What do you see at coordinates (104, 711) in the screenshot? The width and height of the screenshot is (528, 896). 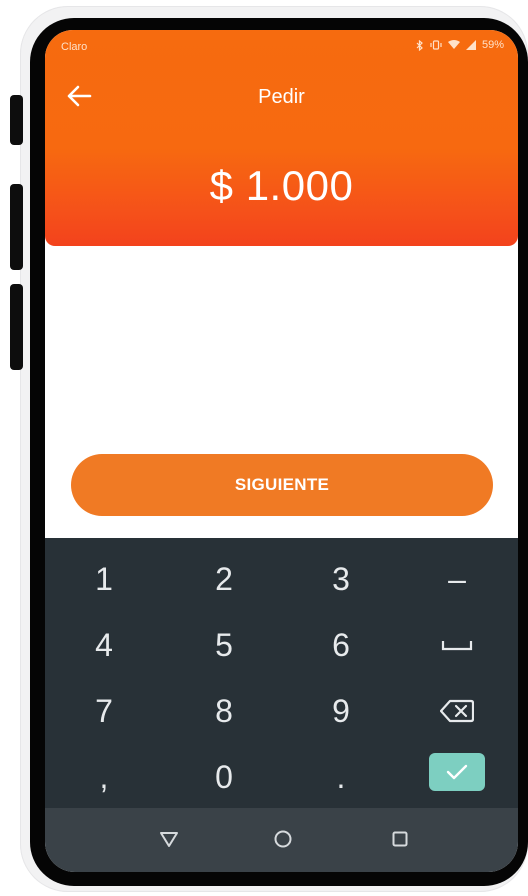 I see `key-7: 7` at bounding box center [104, 711].